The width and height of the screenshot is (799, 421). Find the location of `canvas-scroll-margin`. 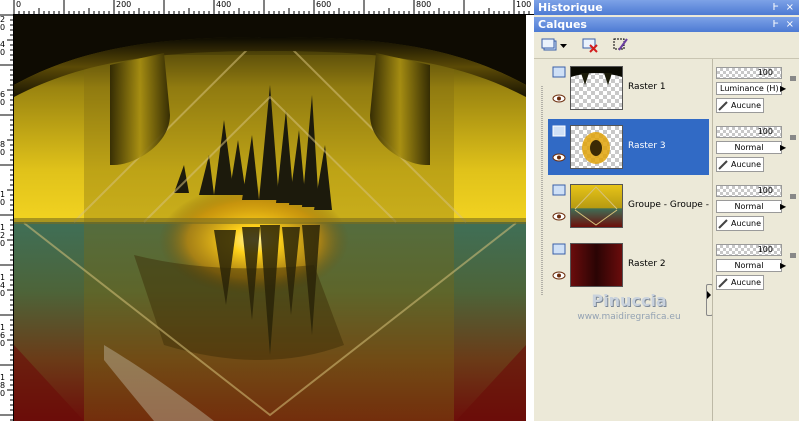

canvas-scroll-margin is located at coordinates (530, 218).